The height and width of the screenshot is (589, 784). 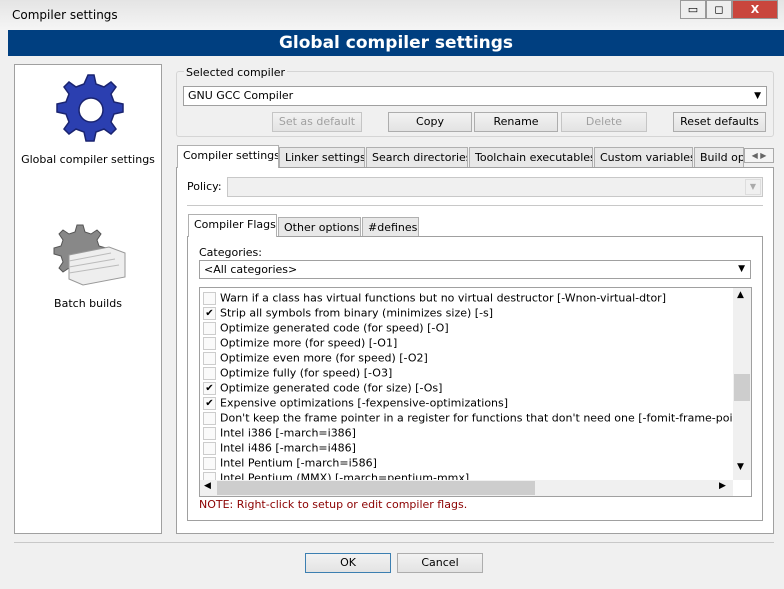 I want to click on gear-icon, so click(x=90, y=108).